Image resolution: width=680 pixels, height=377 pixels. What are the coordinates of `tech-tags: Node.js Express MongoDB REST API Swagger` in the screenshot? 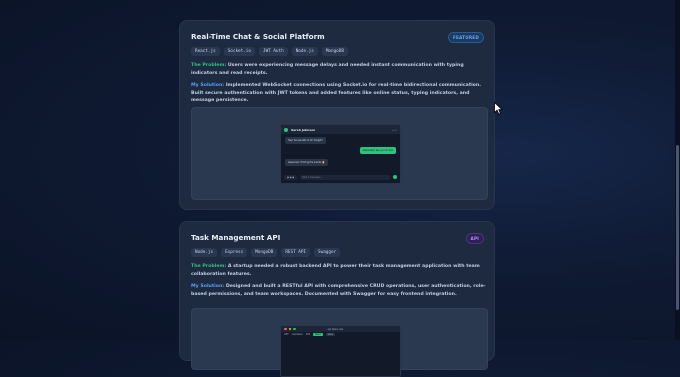 It's located at (266, 252).